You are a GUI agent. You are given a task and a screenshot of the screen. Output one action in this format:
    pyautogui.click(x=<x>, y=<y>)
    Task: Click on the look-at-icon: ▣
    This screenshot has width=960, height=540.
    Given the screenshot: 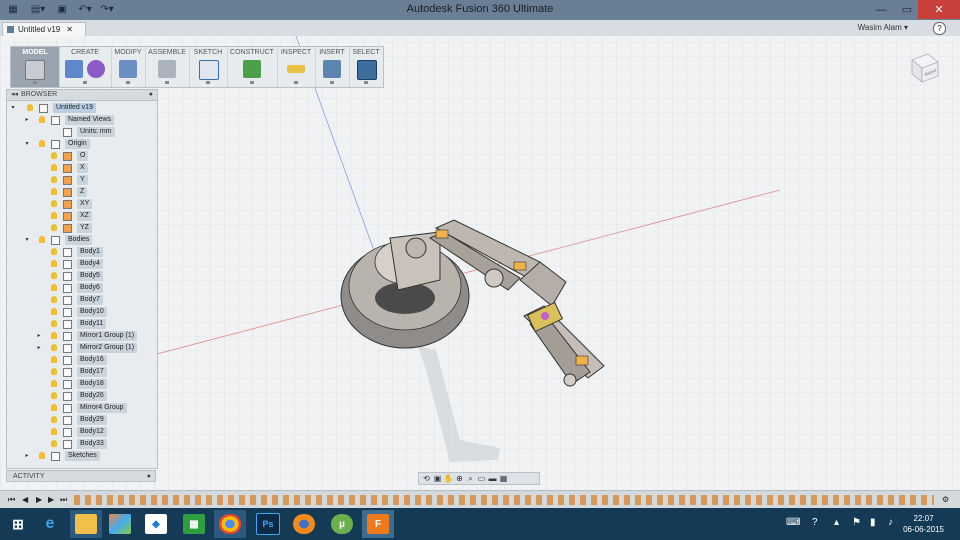 What is the action you would take?
    pyautogui.click(x=437, y=478)
    